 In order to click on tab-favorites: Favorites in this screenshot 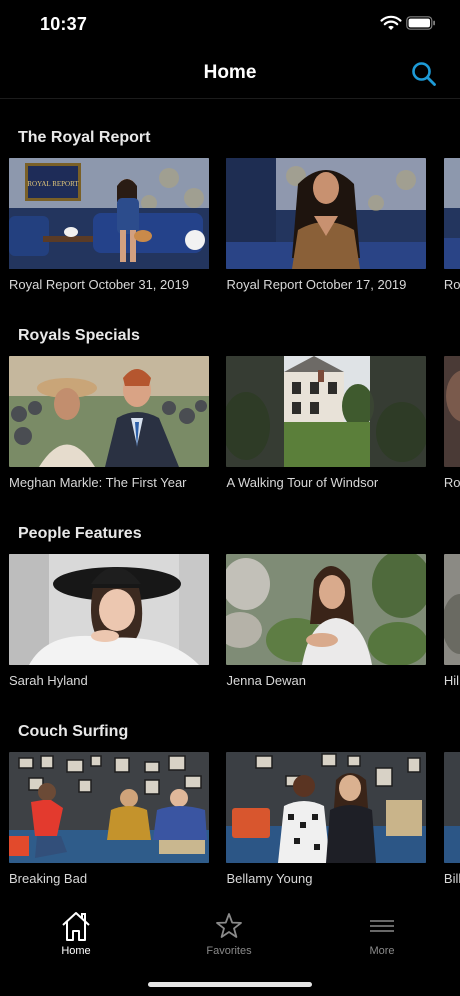, I will do `click(229, 933)`.